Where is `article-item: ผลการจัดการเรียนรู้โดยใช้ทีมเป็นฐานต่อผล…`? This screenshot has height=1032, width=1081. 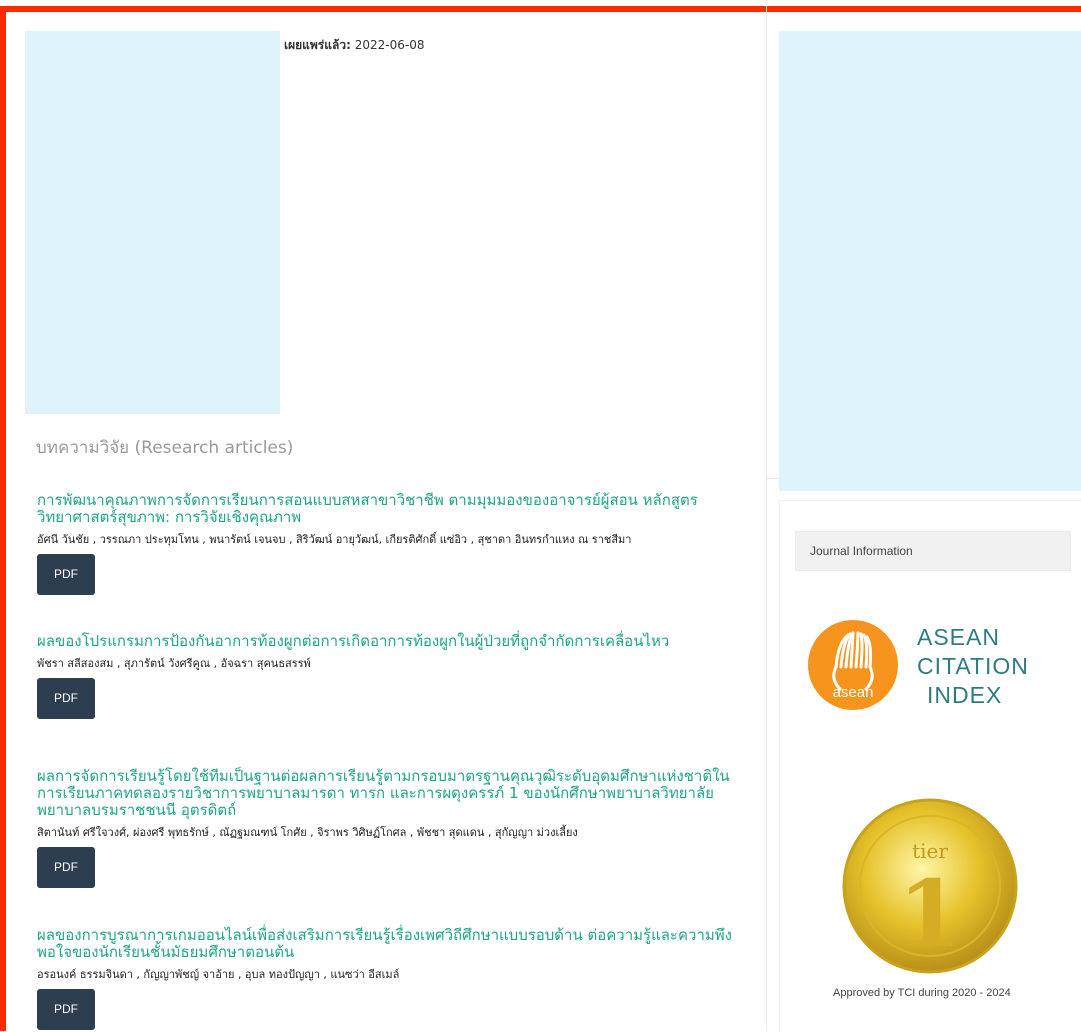 article-item: ผลการจัดการเรียนรู้โดยใช้ทีมเป็นฐานต่อผล… is located at coordinates (394, 828).